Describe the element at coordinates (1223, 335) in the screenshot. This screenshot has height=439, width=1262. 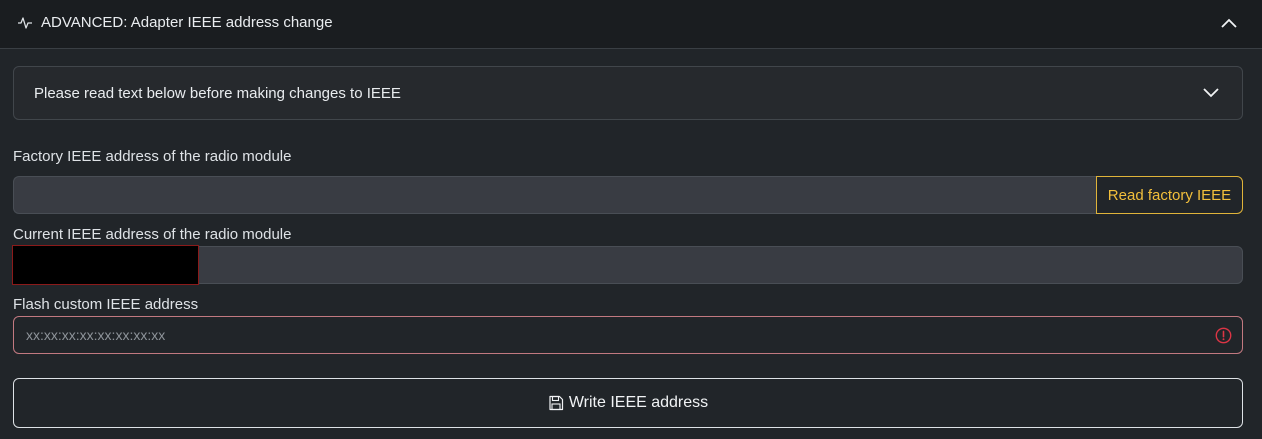
I see `error-icon` at that location.